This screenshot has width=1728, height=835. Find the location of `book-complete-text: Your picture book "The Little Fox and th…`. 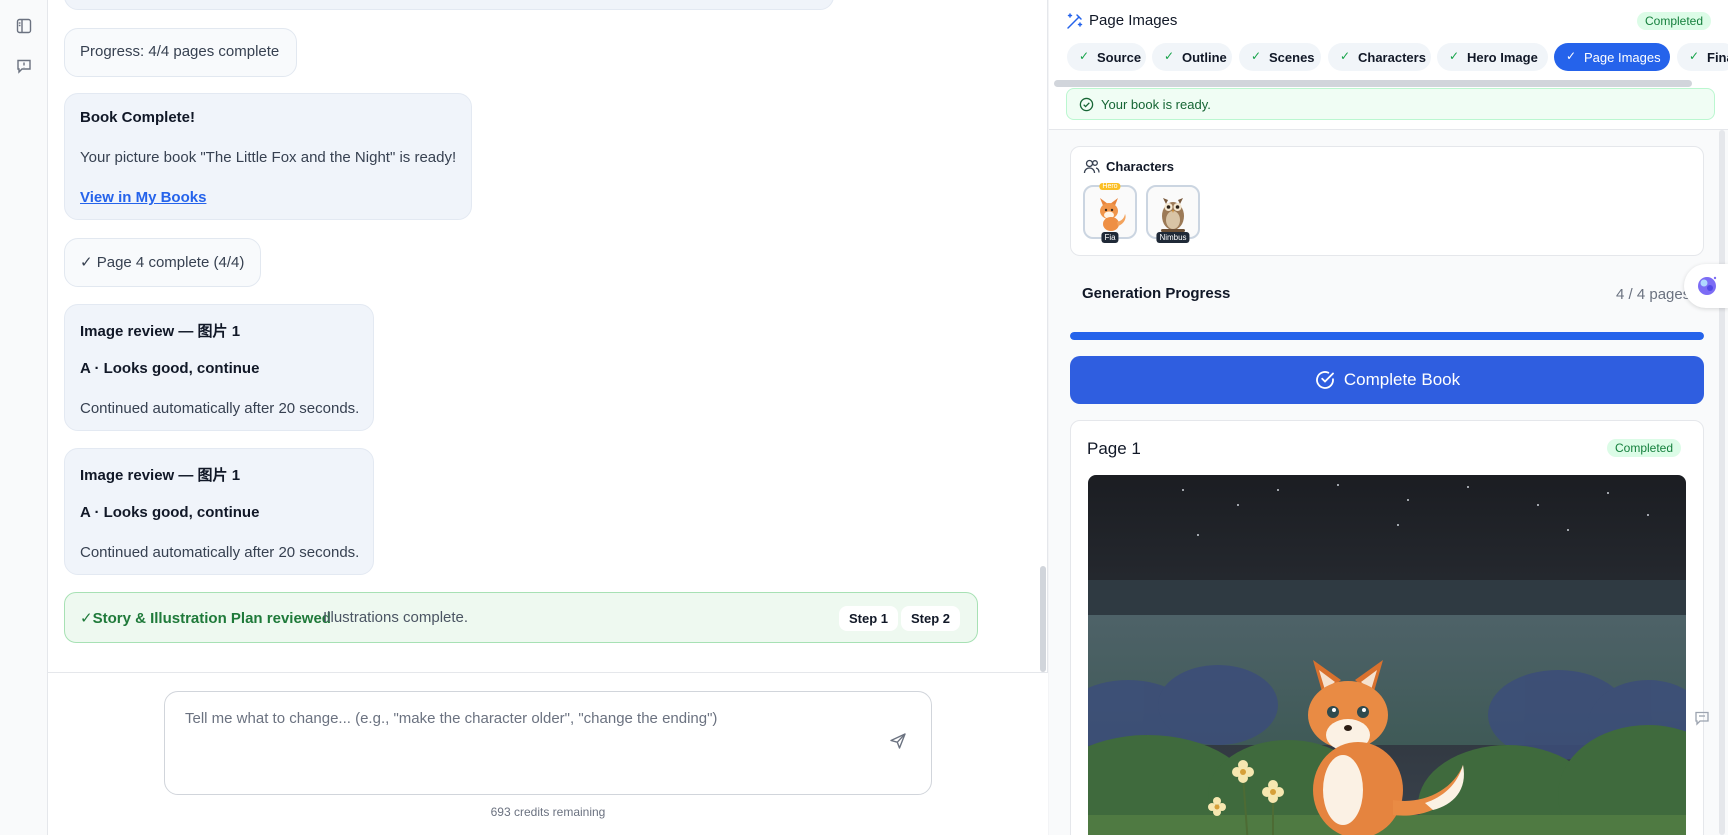

book-complete-text: Your picture book "The Little Fox and th… is located at coordinates (268, 157).